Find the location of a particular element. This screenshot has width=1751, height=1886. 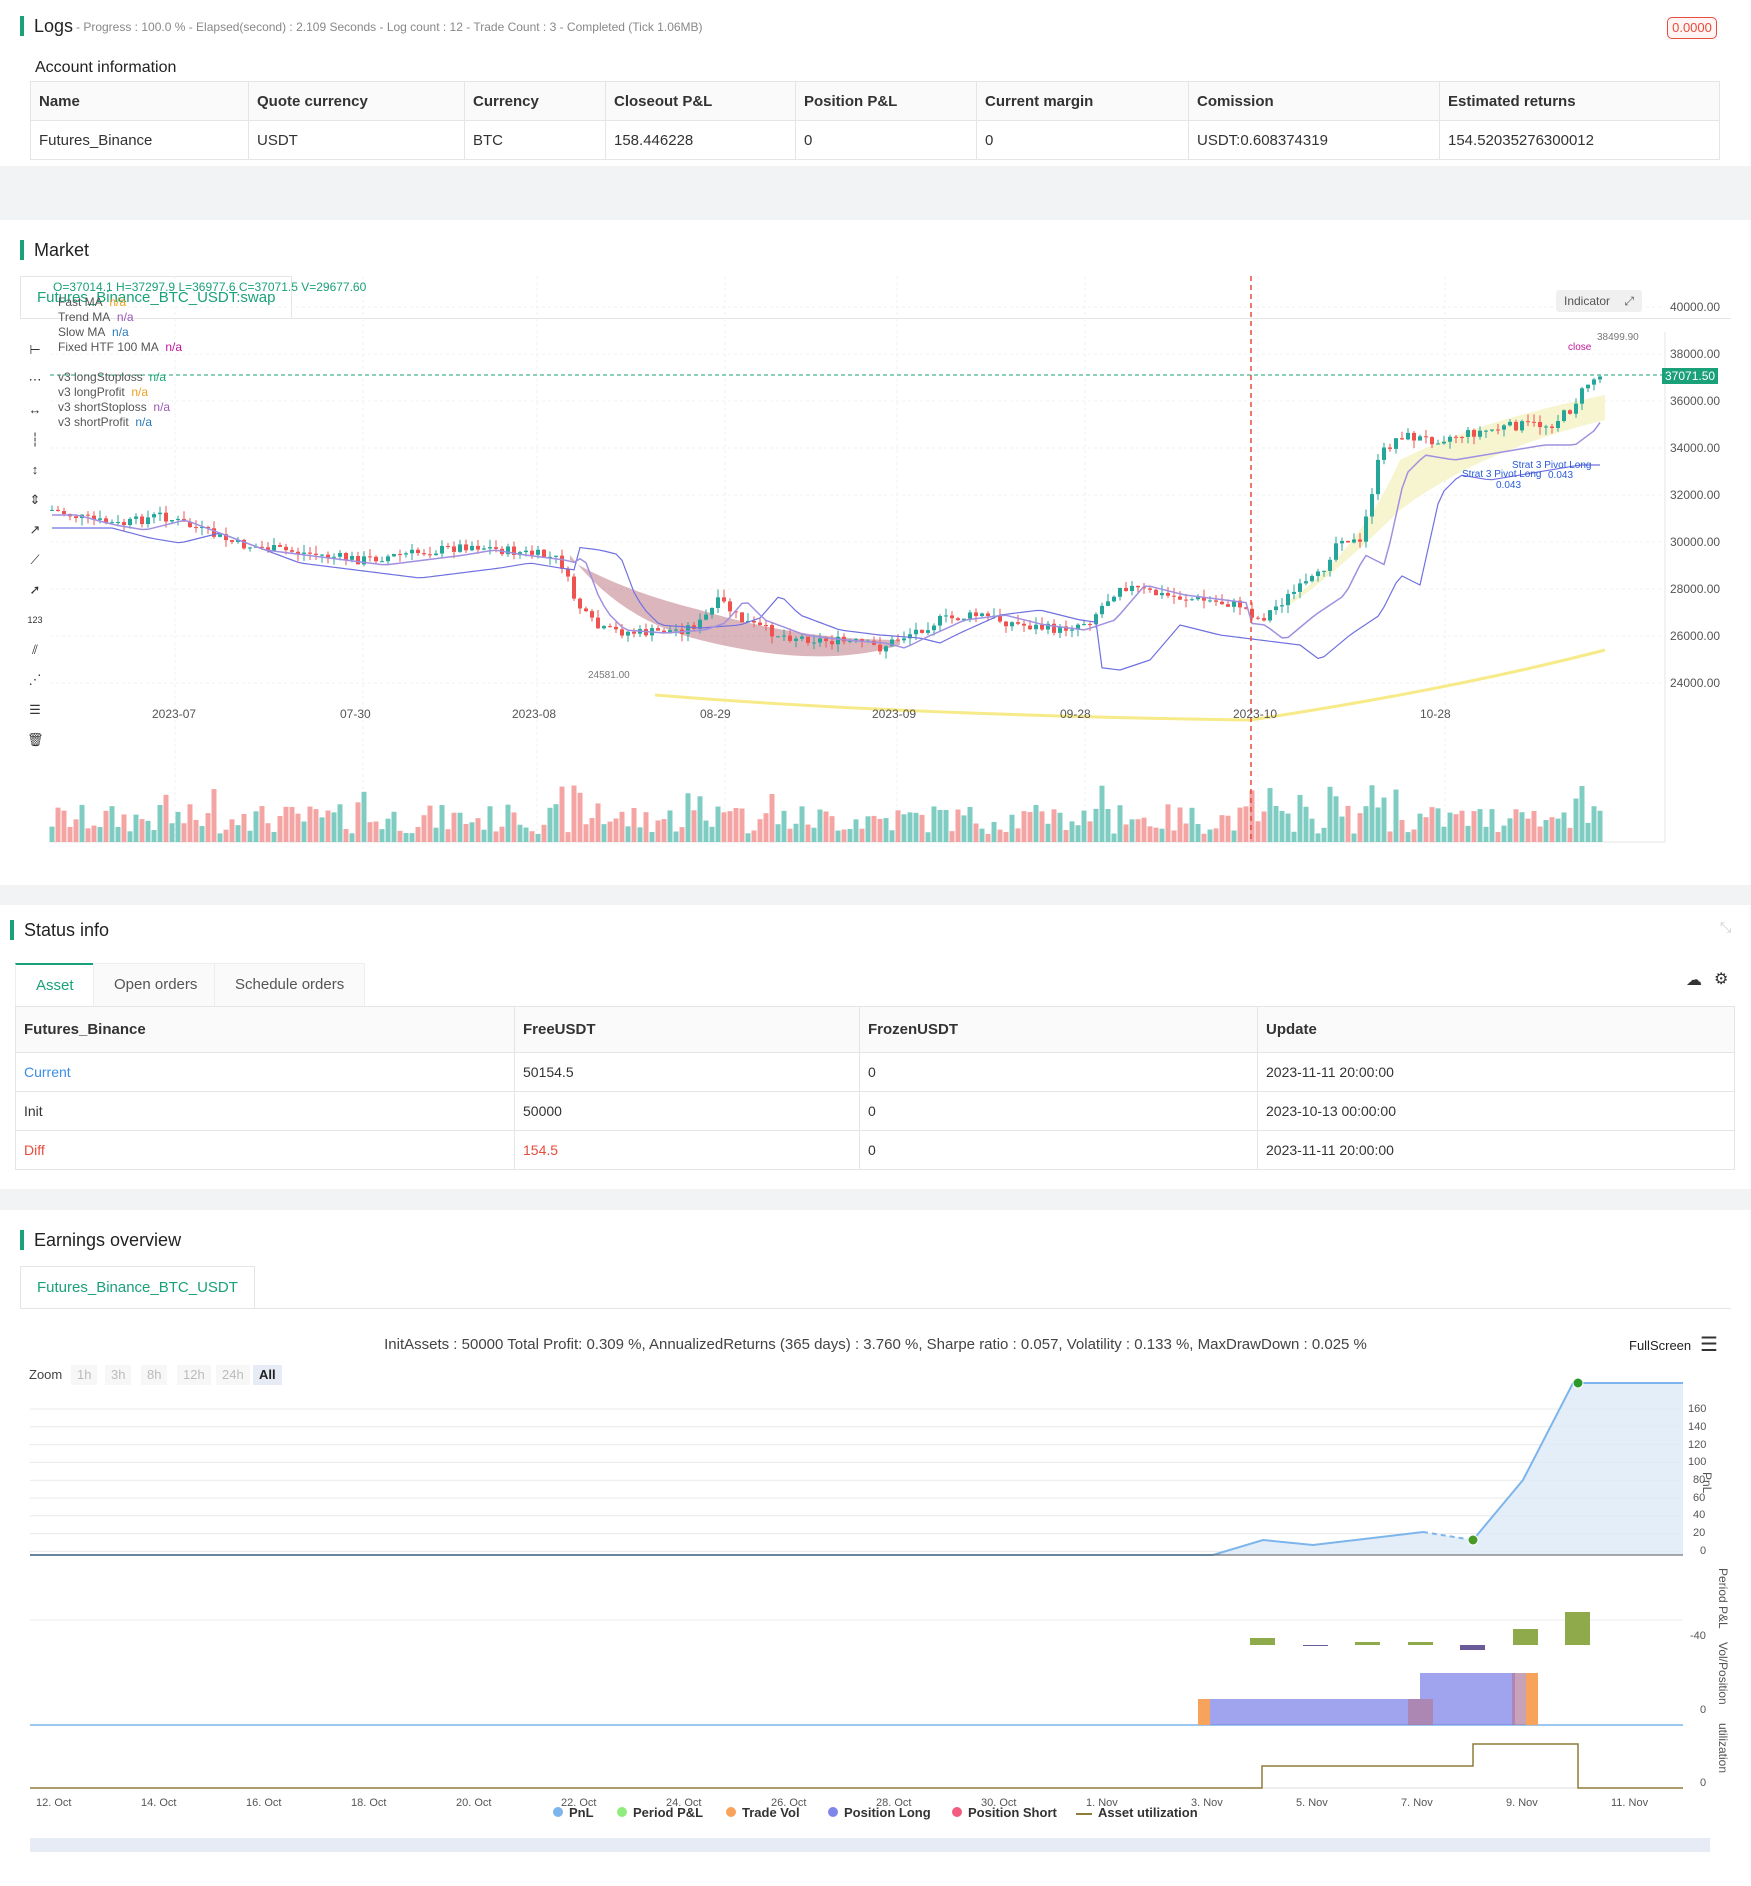

x-axis-label: 11. Nov is located at coordinates (1630, 1803).